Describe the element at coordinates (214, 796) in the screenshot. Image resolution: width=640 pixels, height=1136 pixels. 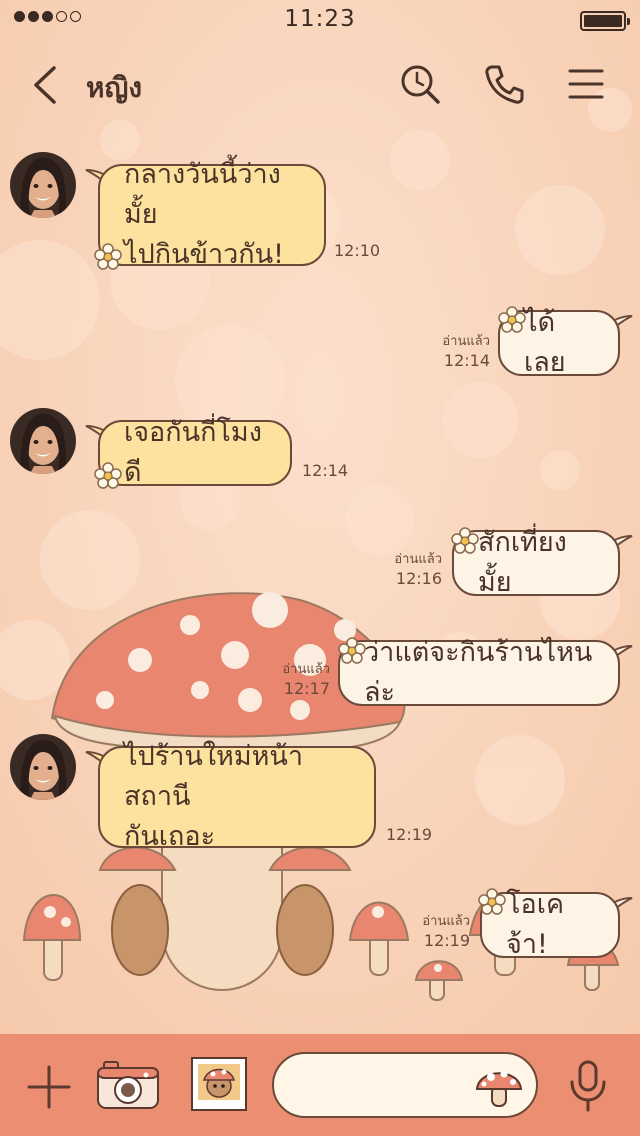
I see `message-text: ไปร้านใหม่หน้าสถานี กันเถอะ` at that location.